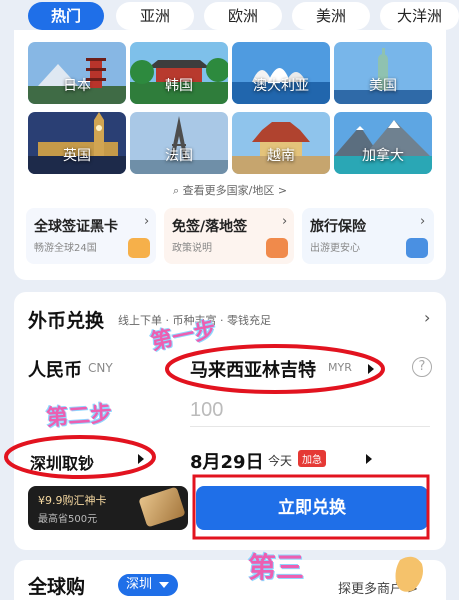 This screenshot has width=459, height=600. What do you see at coordinates (378, 587) in the screenshot?
I see `more-shops-link: 探更多商户 >` at bounding box center [378, 587].